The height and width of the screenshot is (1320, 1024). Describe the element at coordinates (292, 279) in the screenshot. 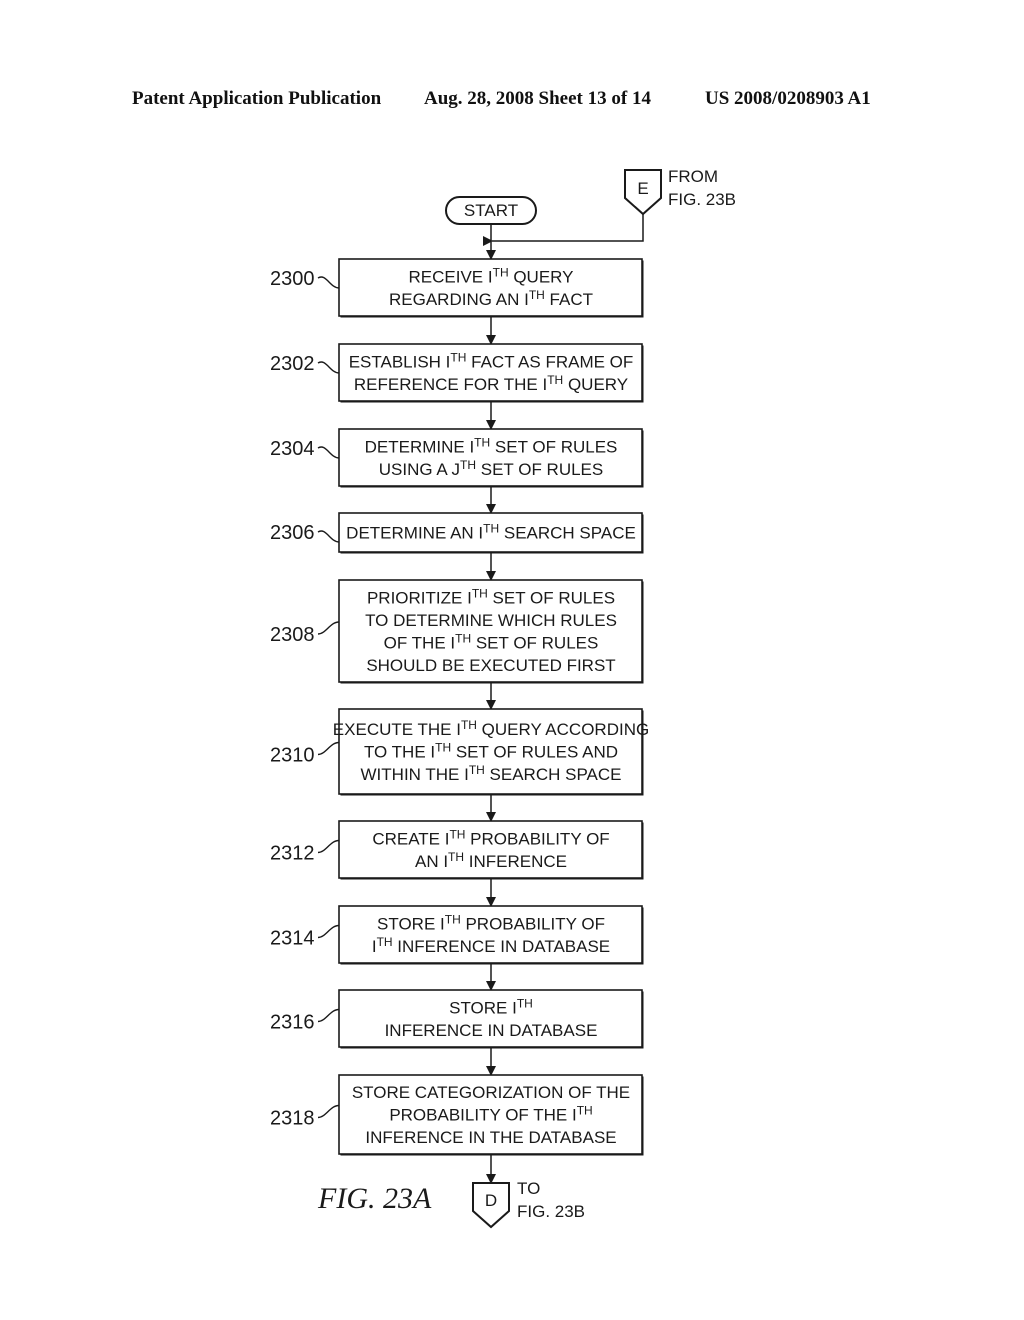

I see `reference-numeral: 2300` at that location.